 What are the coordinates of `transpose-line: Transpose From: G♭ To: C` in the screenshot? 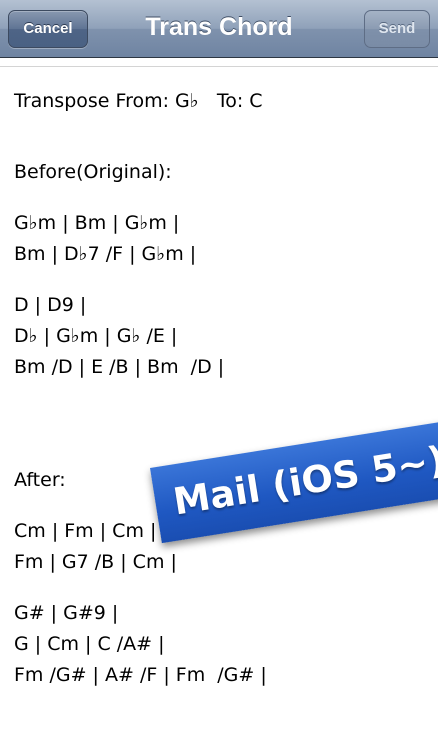 It's located at (138, 101).